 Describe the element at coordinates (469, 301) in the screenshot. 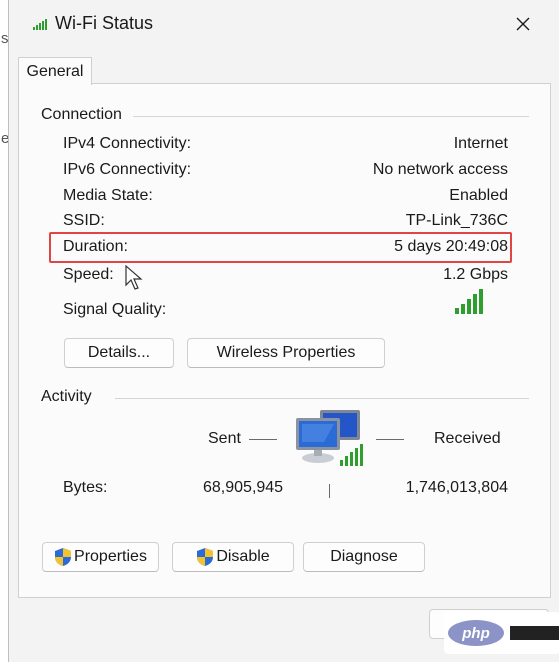

I see `signal-strength-icon` at that location.